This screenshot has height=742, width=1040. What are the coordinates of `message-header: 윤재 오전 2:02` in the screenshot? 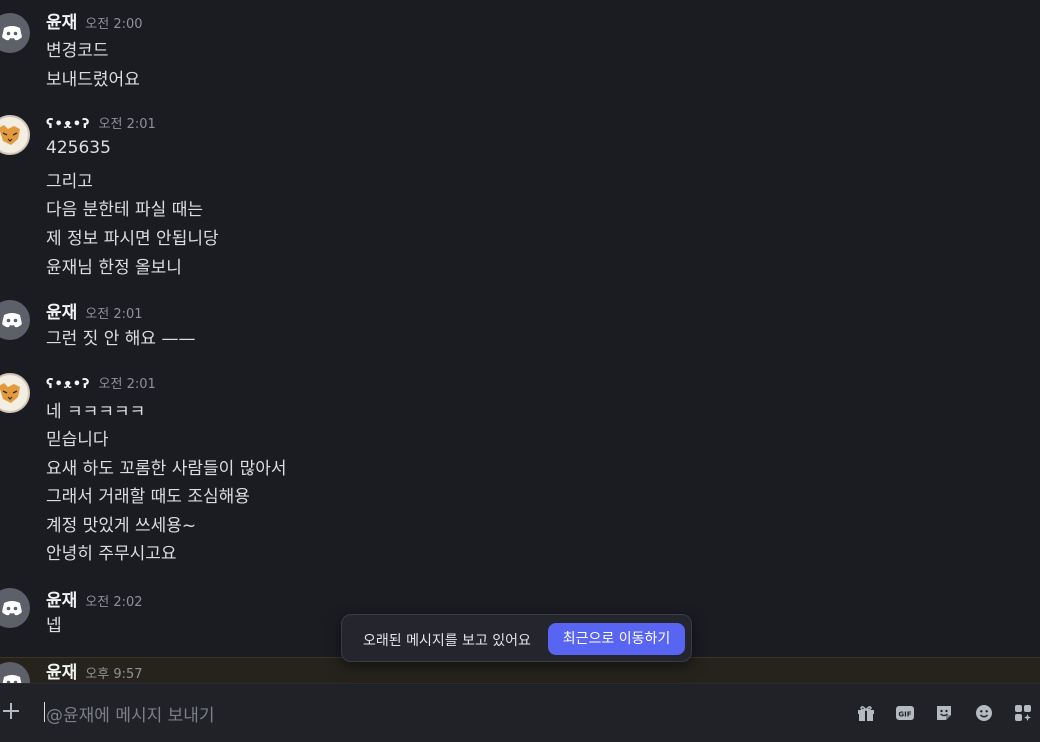 It's located at (94, 598).